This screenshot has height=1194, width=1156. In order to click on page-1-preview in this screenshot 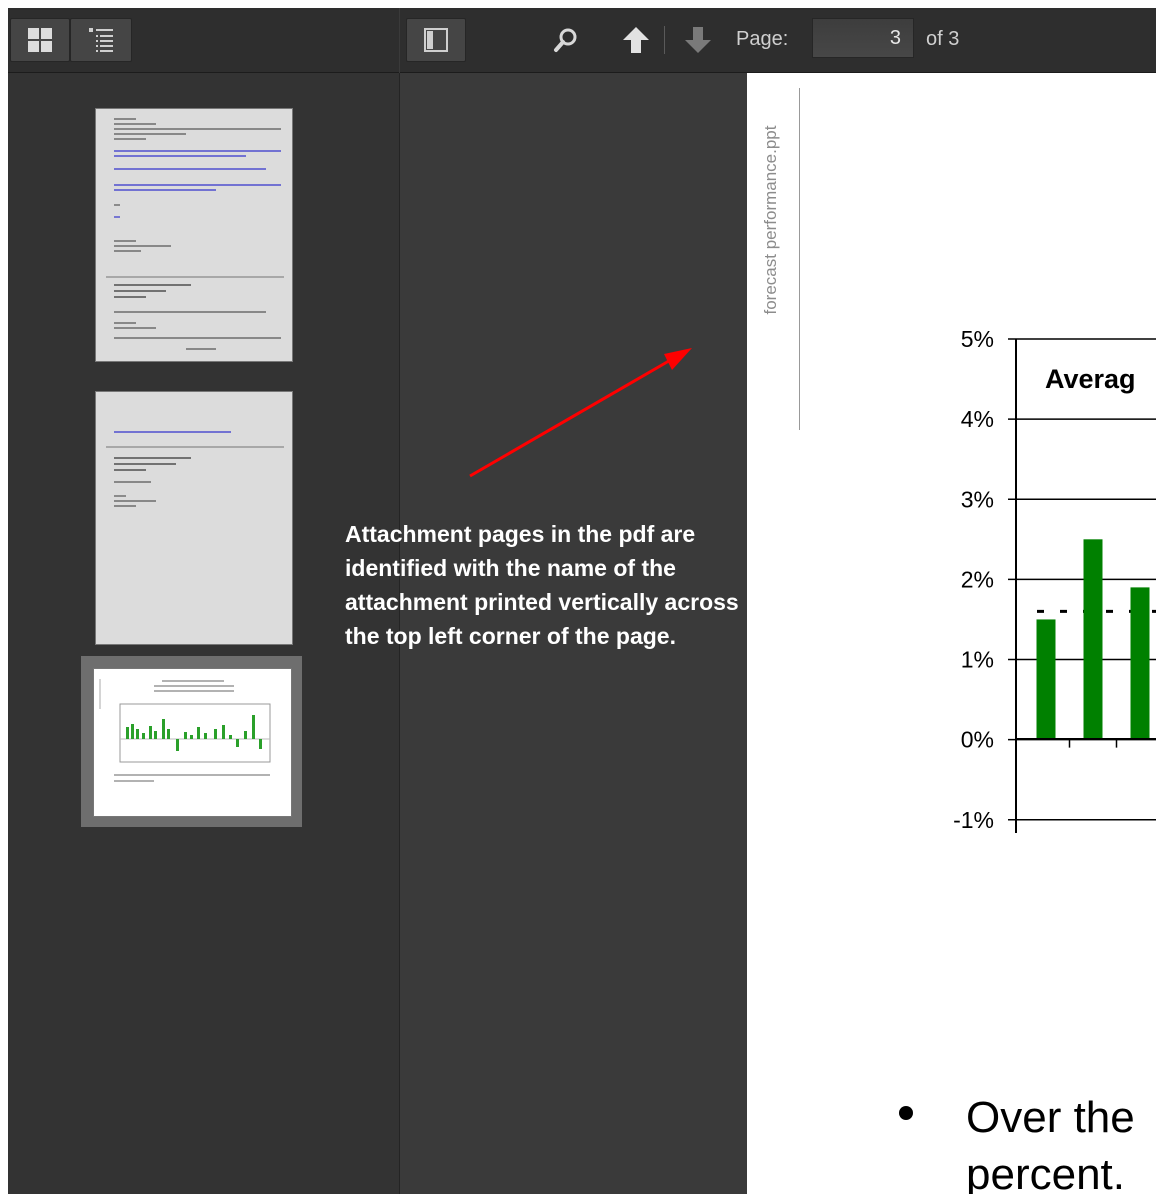, I will do `click(195, 234)`.